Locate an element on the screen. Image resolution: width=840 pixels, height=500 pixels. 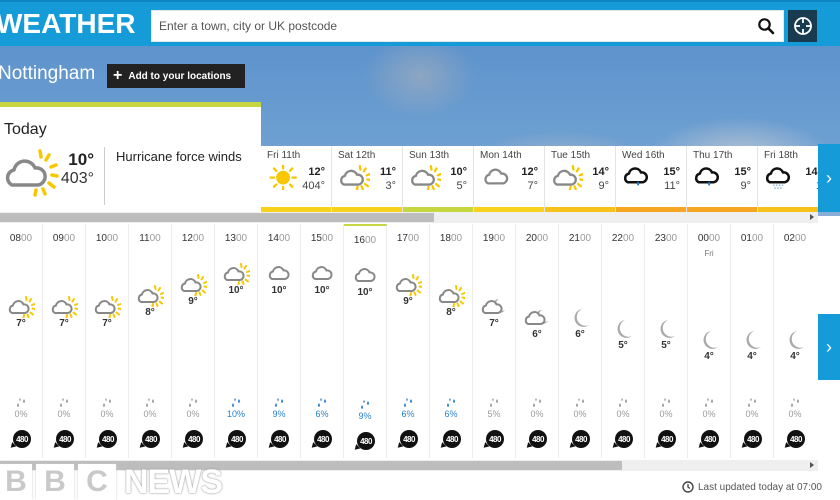
hour-column: 2300 5° 0% 480 is located at coordinates (666, 341).